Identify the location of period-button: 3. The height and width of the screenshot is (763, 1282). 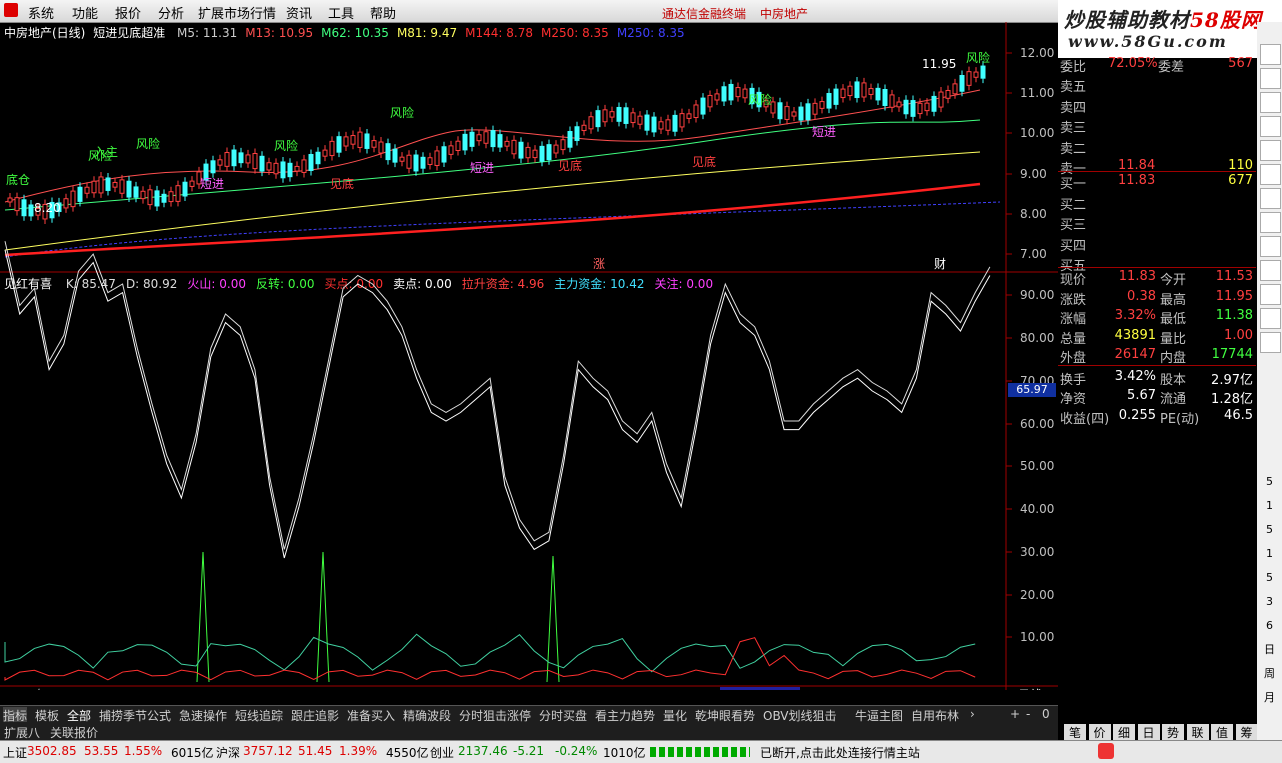
(1269, 601).